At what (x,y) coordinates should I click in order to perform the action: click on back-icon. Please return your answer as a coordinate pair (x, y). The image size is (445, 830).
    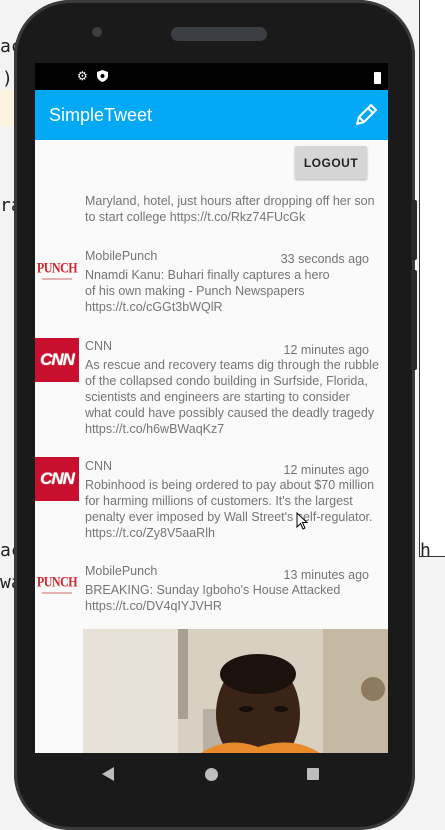
    Looking at the image, I should click on (108, 774).